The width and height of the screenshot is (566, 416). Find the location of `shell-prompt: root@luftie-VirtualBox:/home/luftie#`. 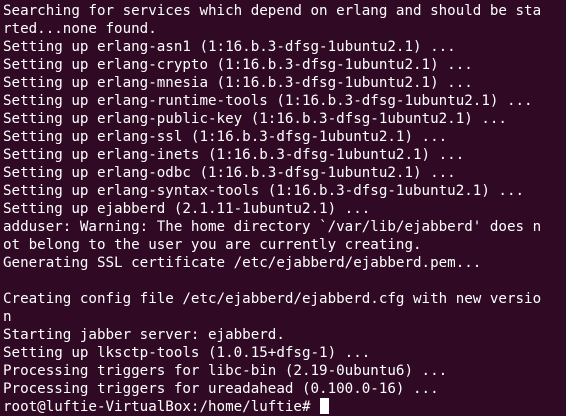

shell-prompt: root@luftie-VirtualBox:/home/luftie# is located at coordinates (161, 407).